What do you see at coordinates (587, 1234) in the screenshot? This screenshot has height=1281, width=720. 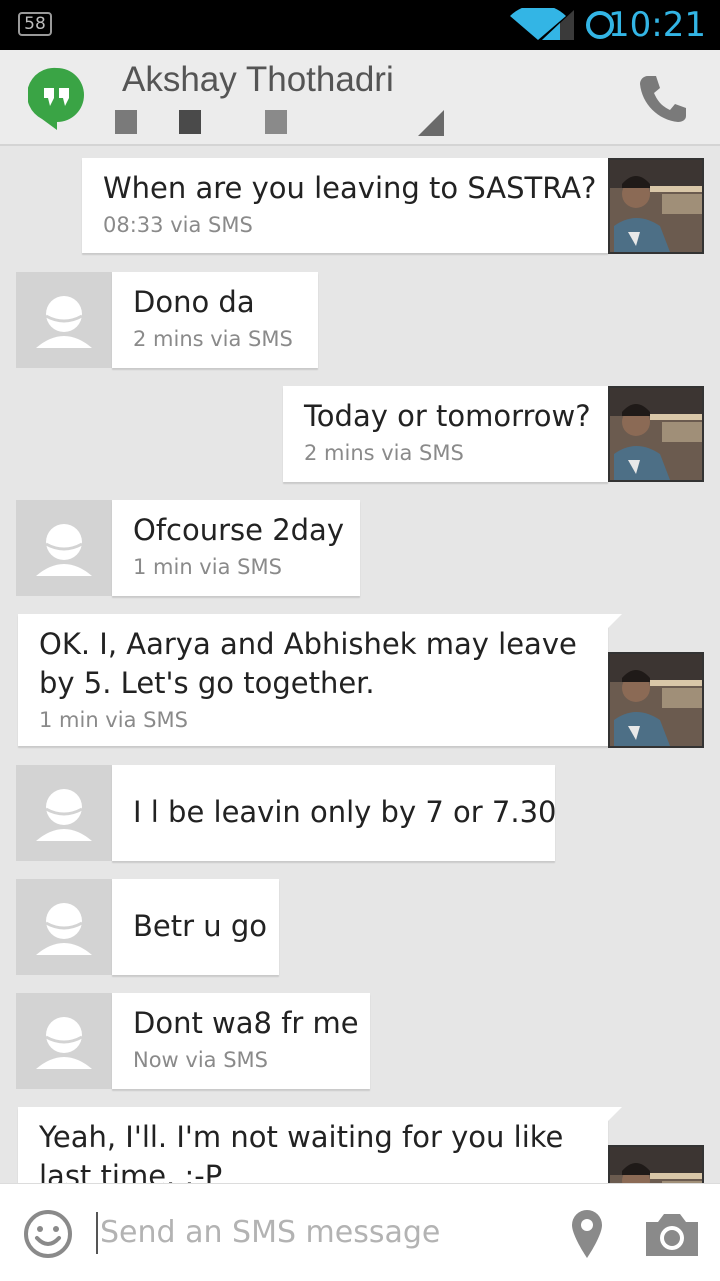 I see `location-icon` at bounding box center [587, 1234].